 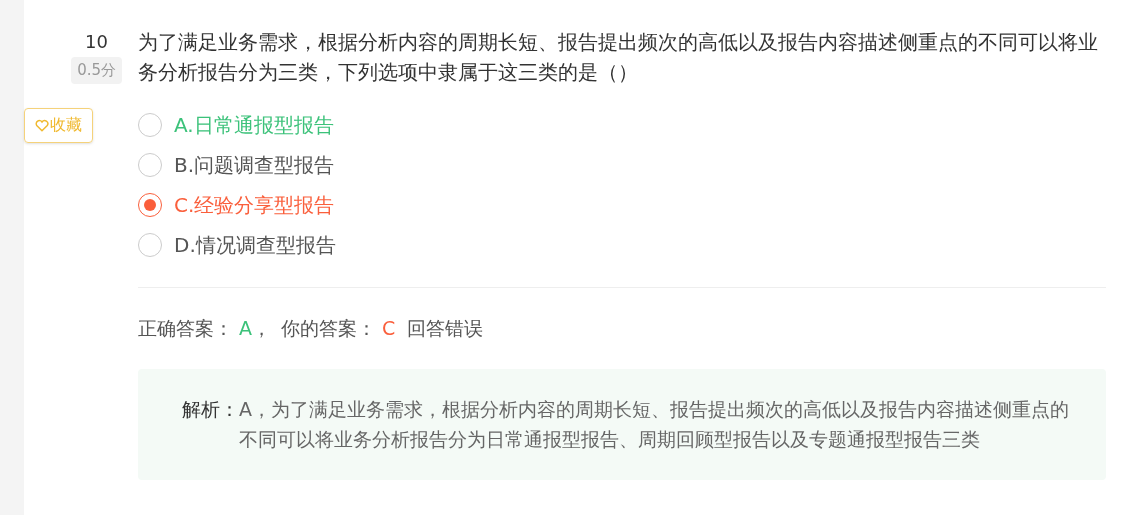 I want to click on answer-option: C.经验分享型报告, so click(x=622, y=204).